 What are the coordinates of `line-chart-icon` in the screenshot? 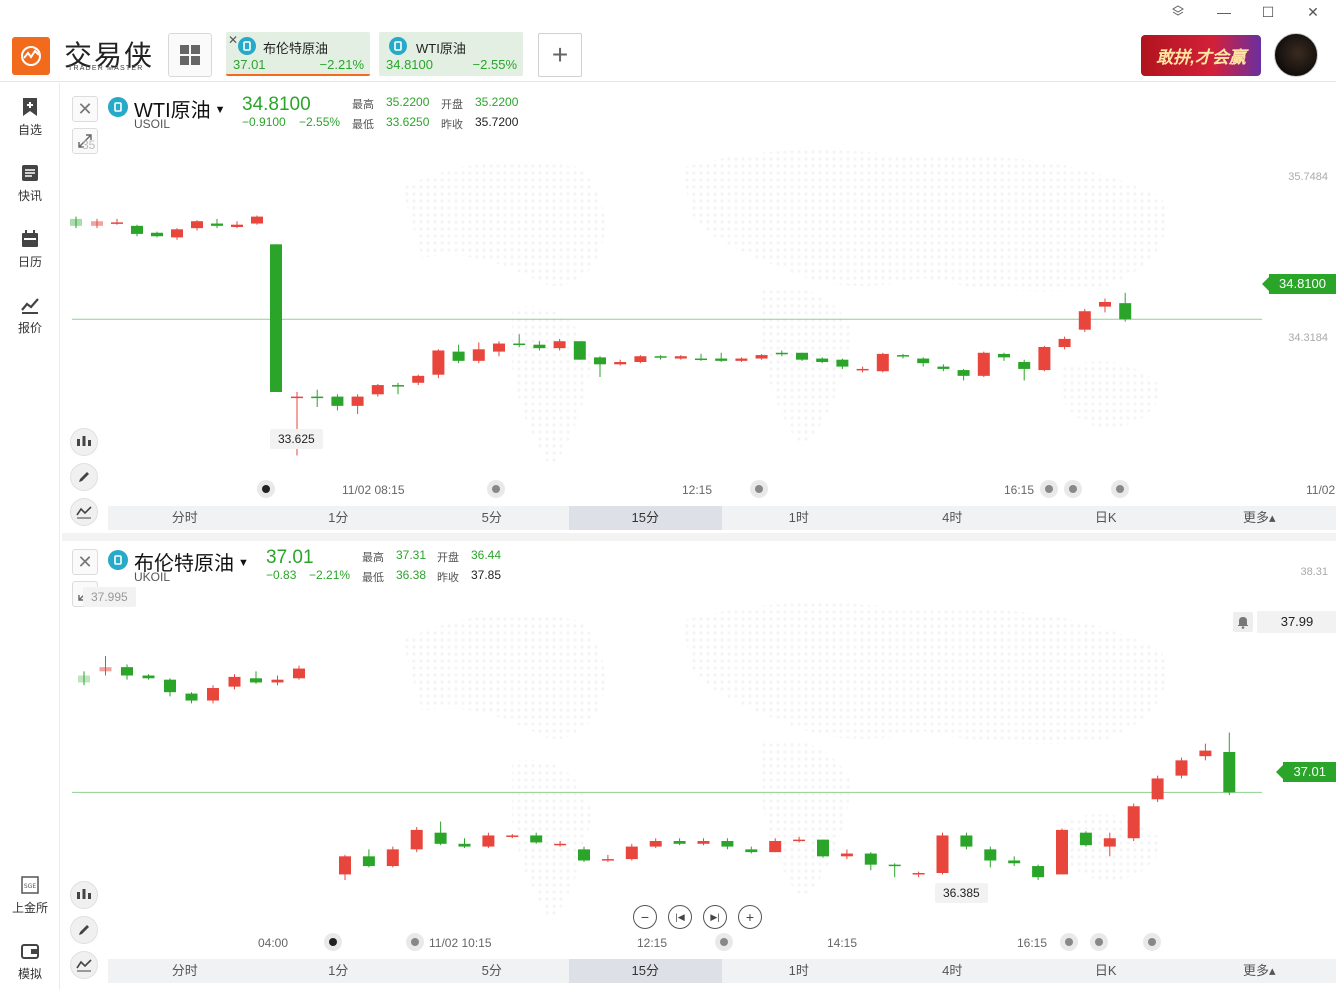 It's located at (84, 965).